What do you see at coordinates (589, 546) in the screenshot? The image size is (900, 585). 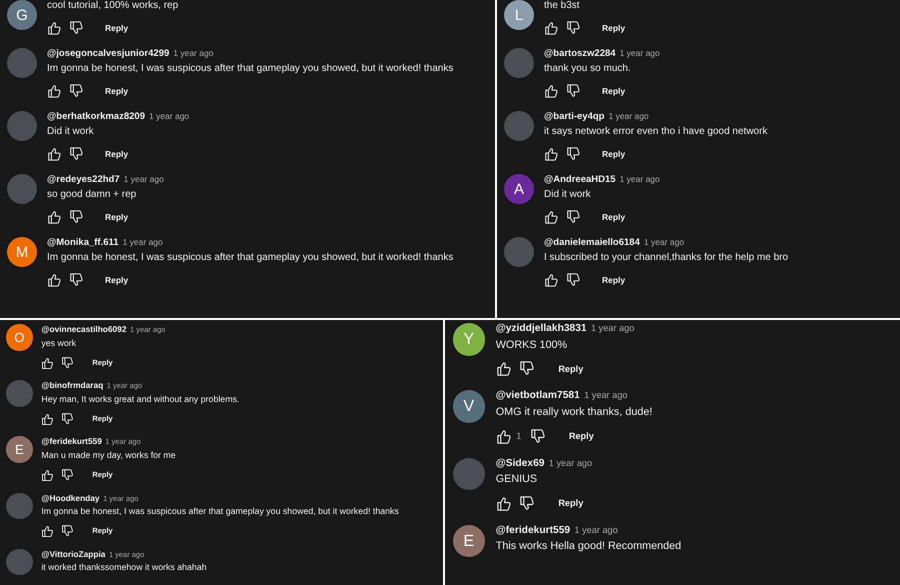 I see `comment-text: This works Hella good! Recommended` at bounding box center [589, 546].